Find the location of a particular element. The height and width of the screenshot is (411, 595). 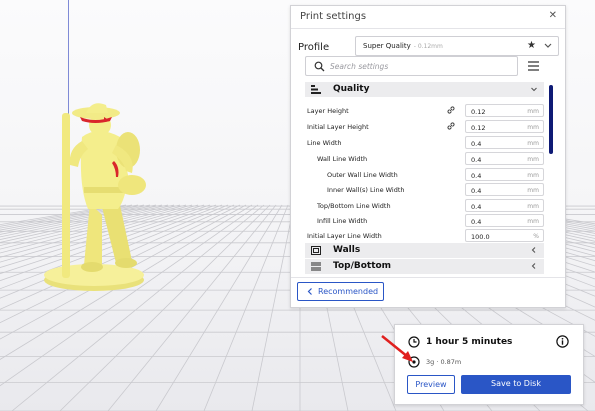

material-usage: 3g · 0.87m is located at coordinates (444, 362).